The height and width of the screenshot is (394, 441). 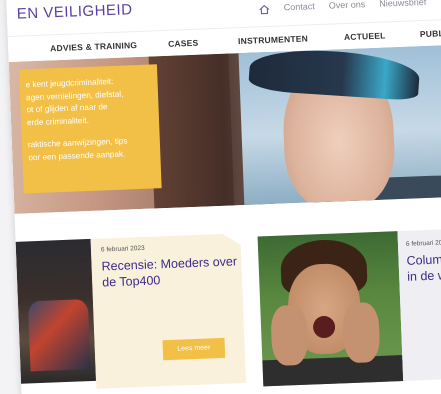 I want to click on article-title-line: de Top400, so click(x=131, y=281).